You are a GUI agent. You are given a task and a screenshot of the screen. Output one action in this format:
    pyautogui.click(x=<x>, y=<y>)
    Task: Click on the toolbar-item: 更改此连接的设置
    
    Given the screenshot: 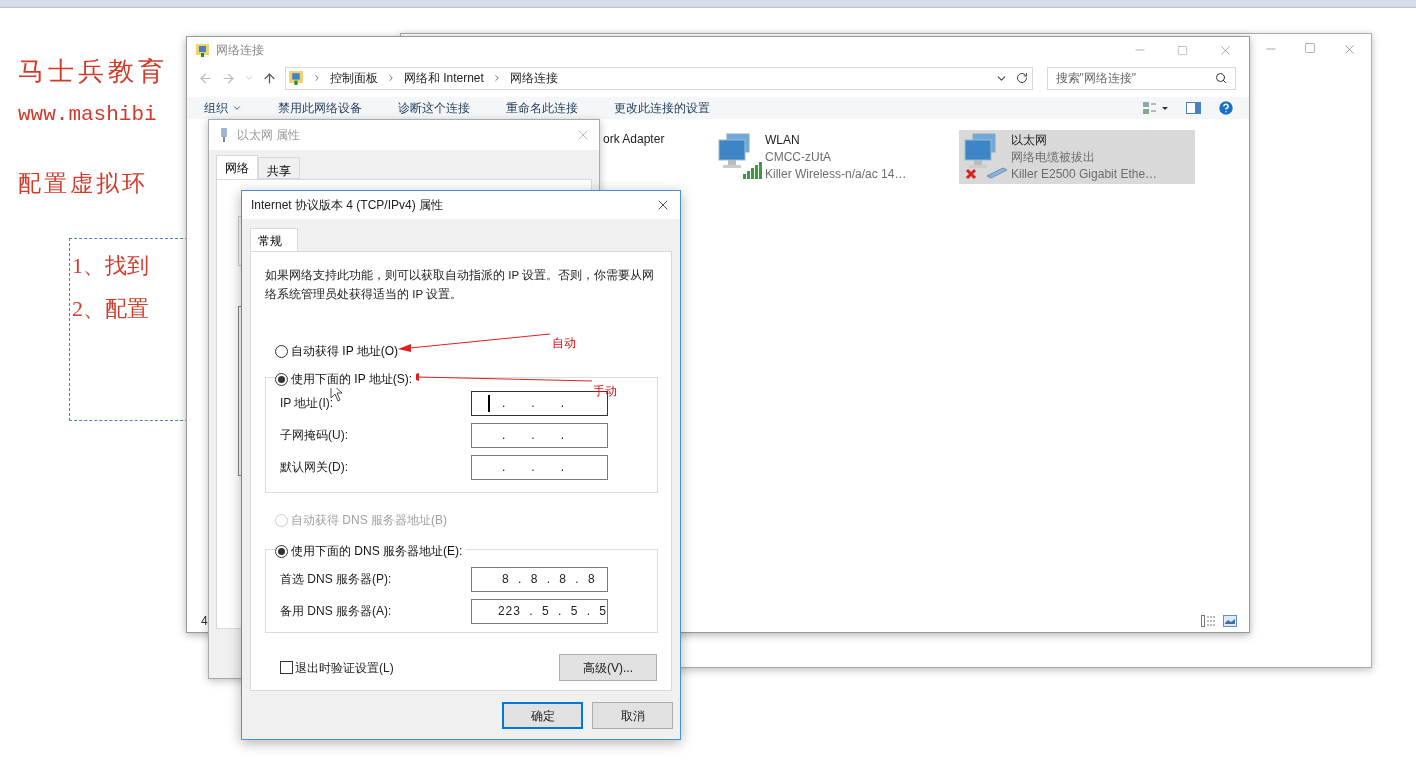 What is the action you would take?
    pyautogui.click(x=662, y=108)
    